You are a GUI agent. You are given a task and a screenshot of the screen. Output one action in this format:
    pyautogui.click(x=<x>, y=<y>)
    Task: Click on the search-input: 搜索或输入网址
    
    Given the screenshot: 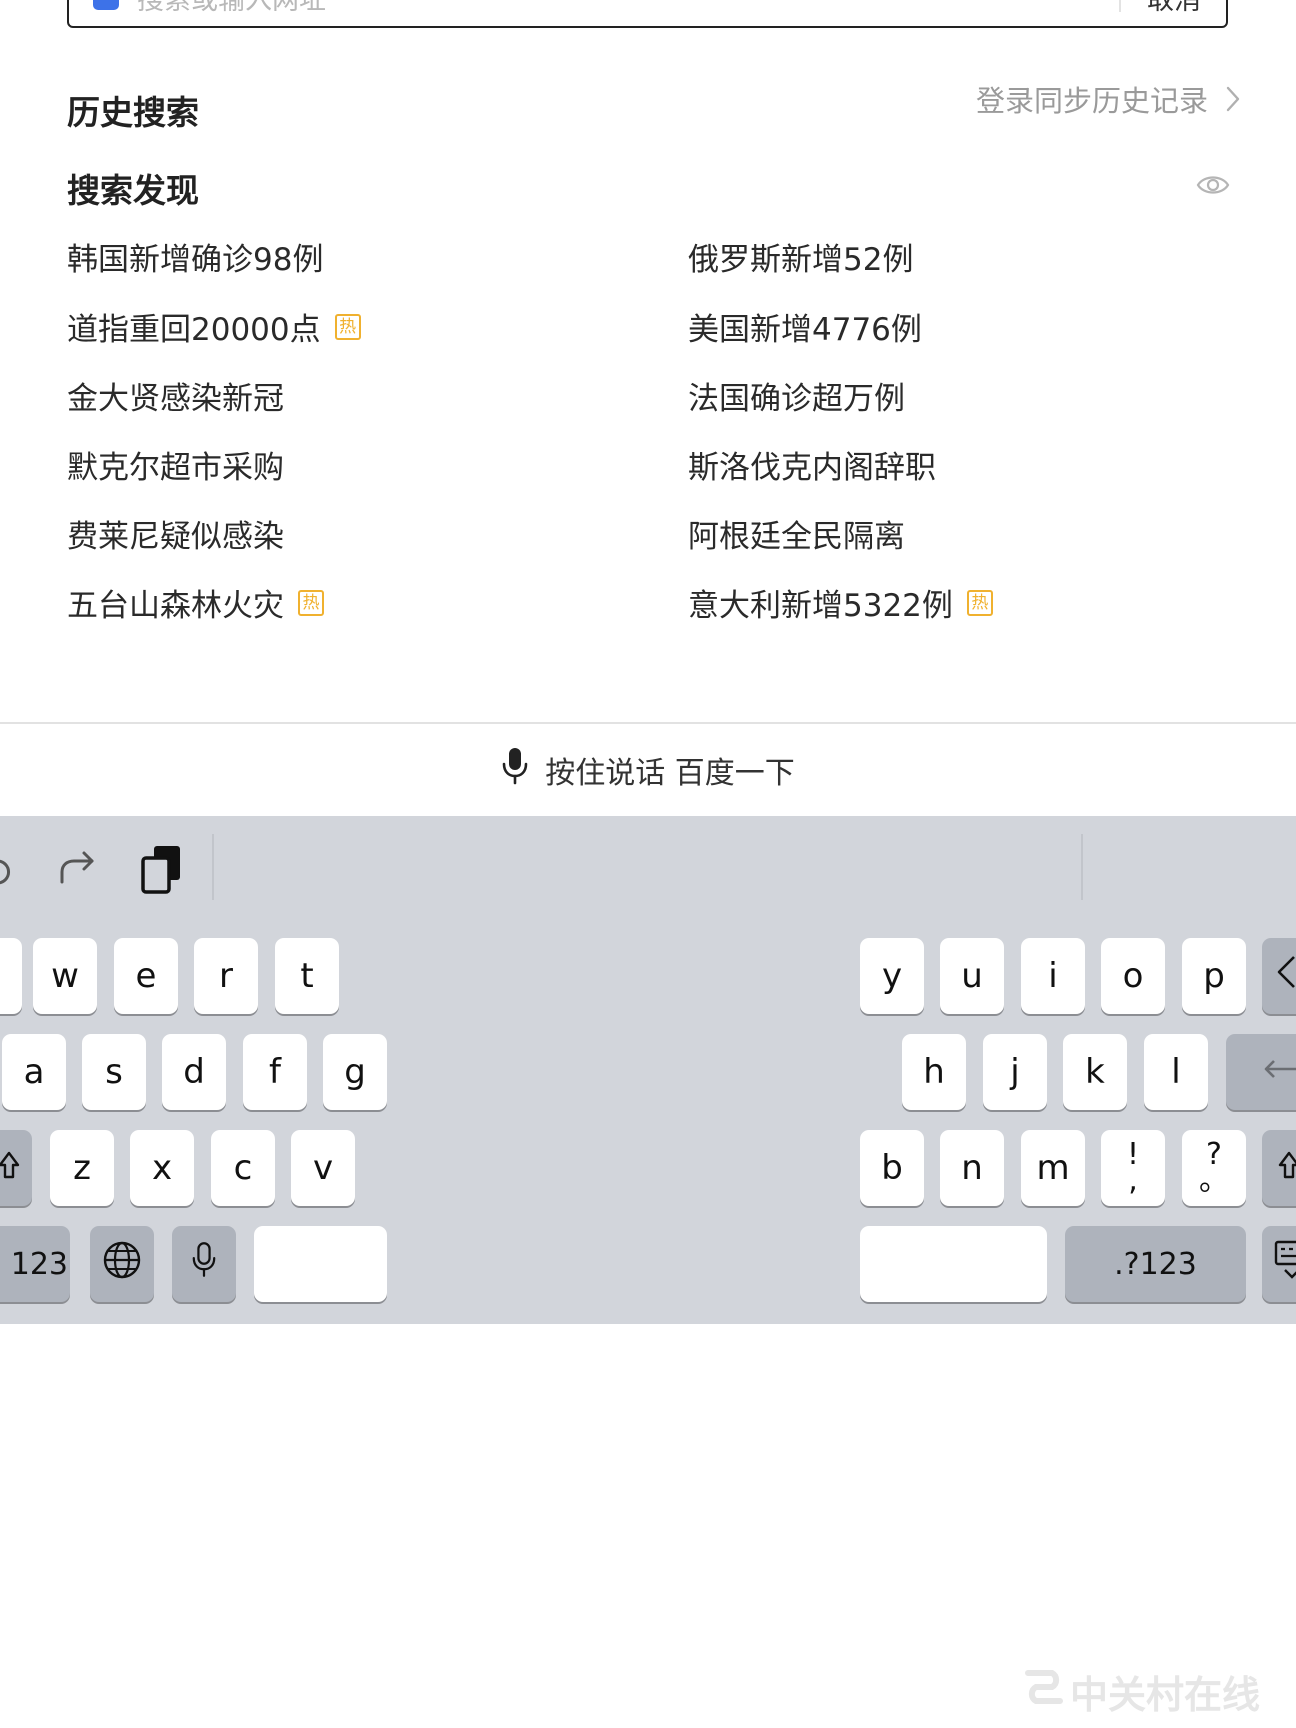 What is the action you would take?
    pyautogui.click(x=231, y=9)
    